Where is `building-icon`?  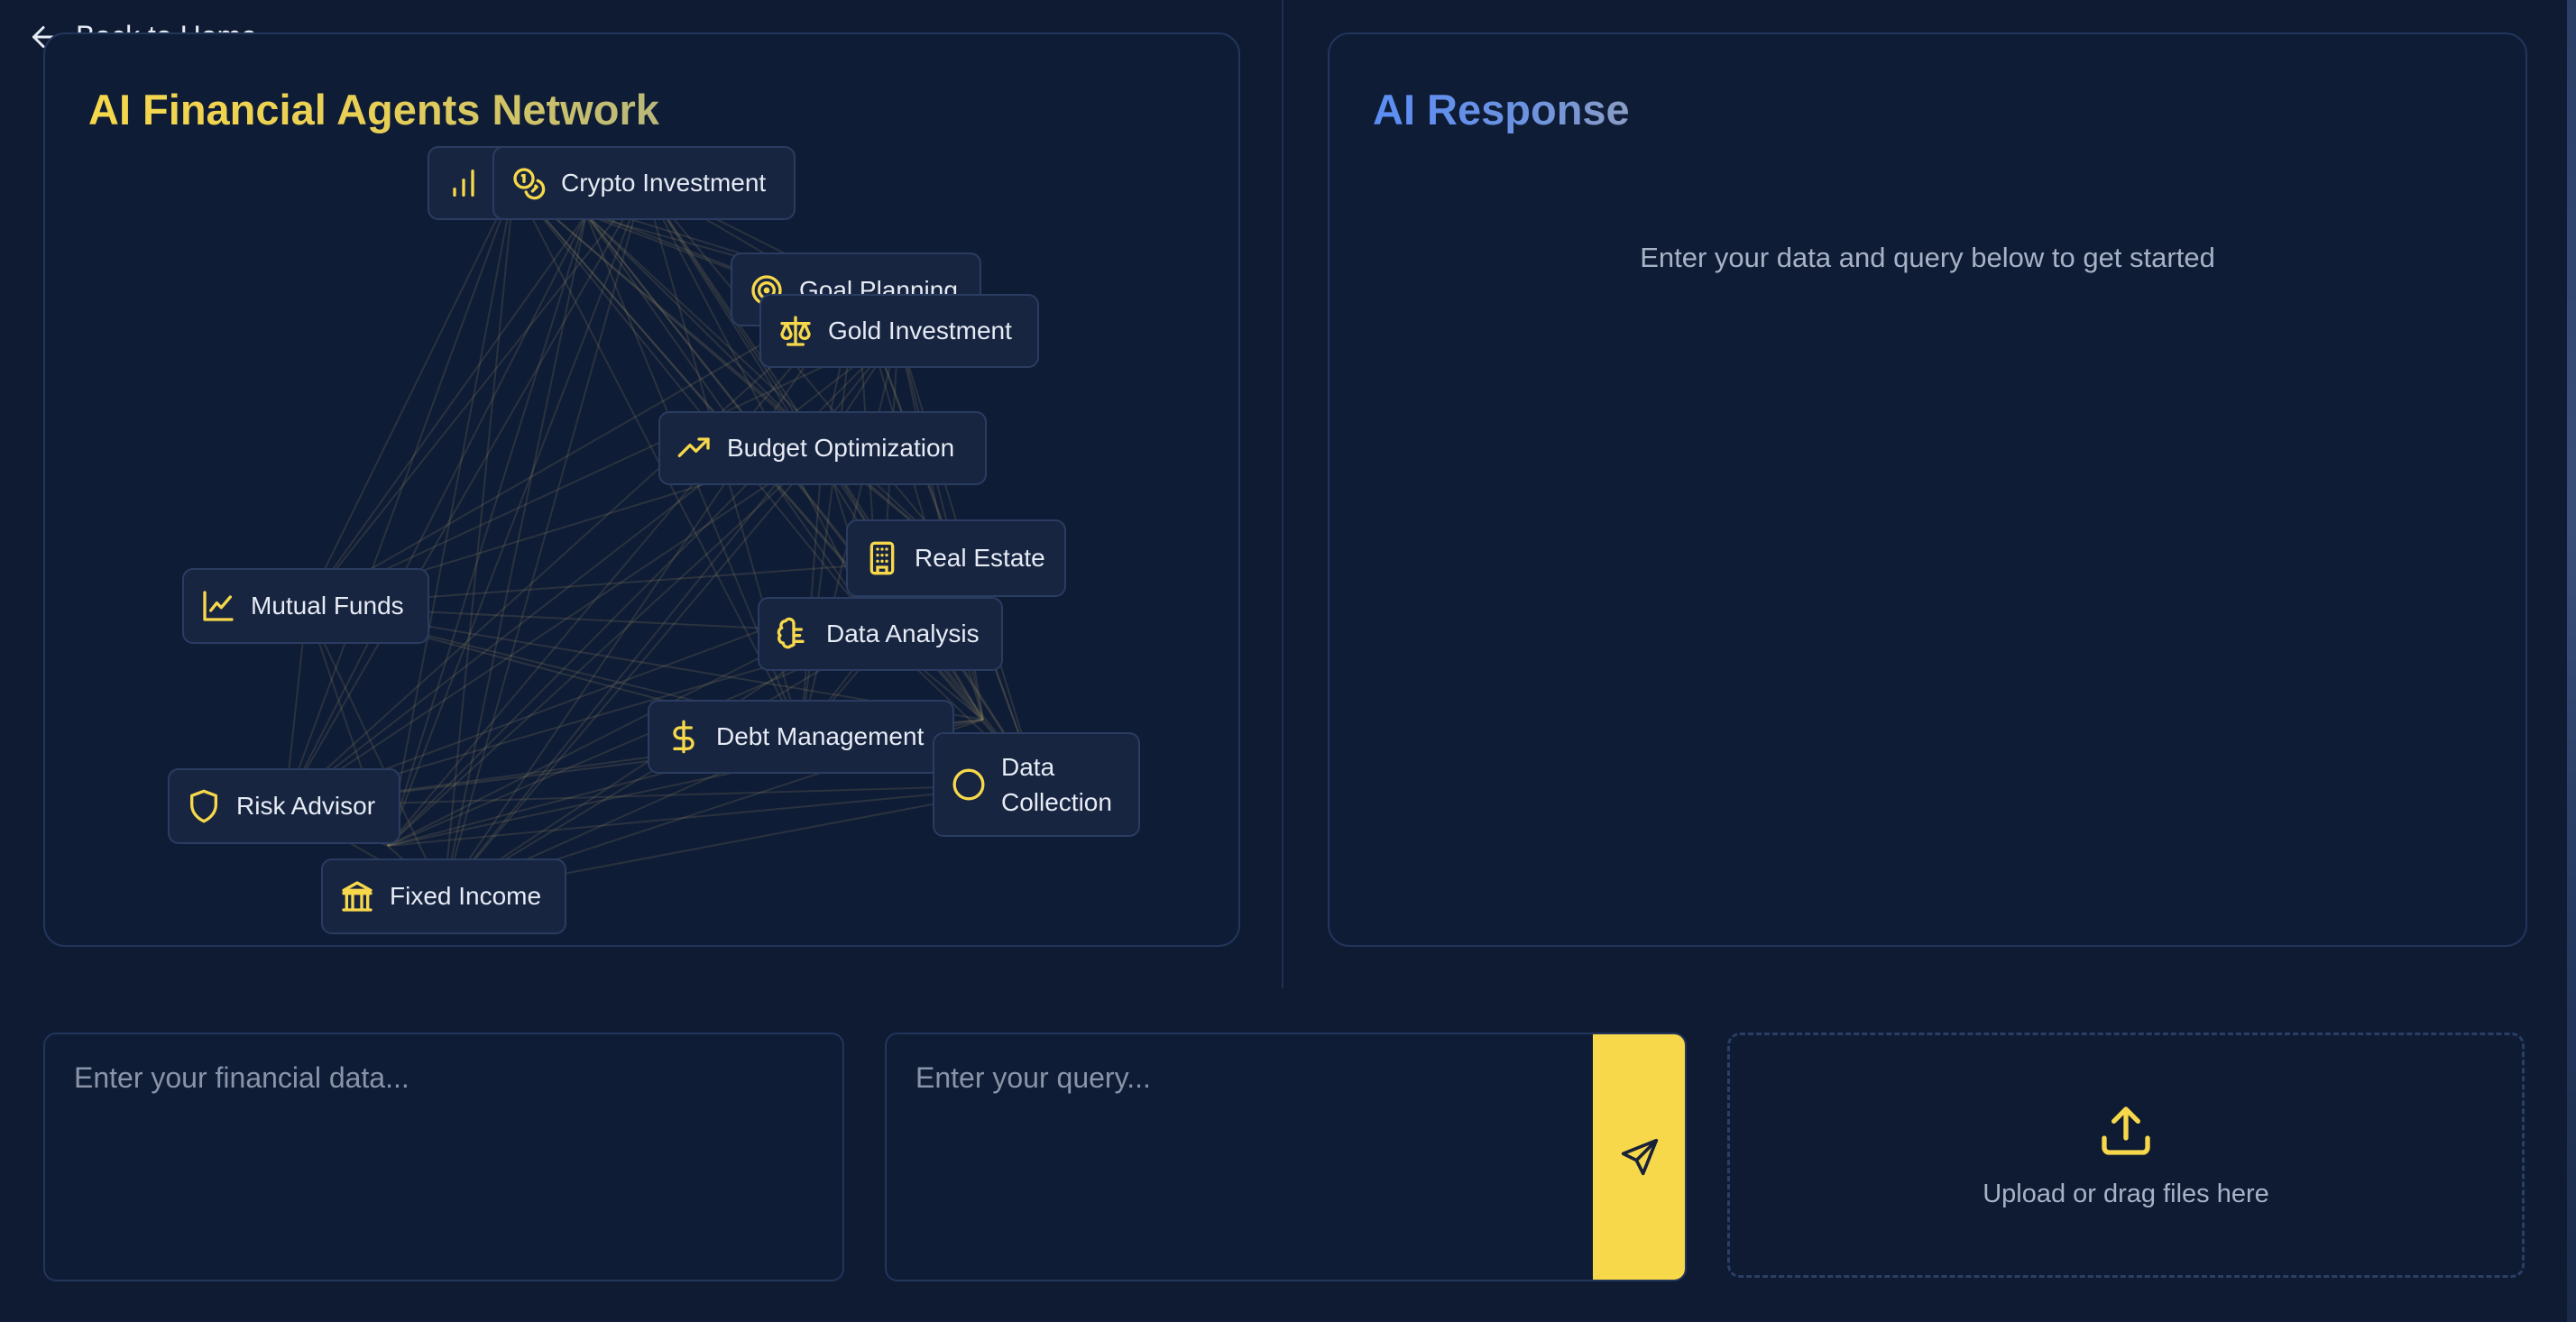
building-icon is located at coordinates (882, 558).